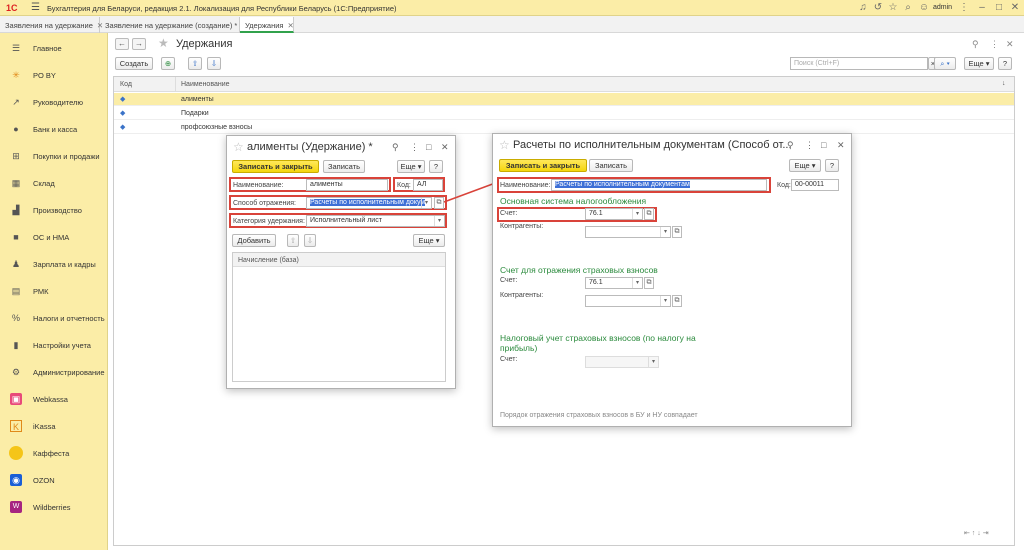 Image resolution: width=1024 pixels, height=550 pixels. Describe the element at coordinates (428, 185) in the screenshot. I see `code-field: АЛ` at that location.